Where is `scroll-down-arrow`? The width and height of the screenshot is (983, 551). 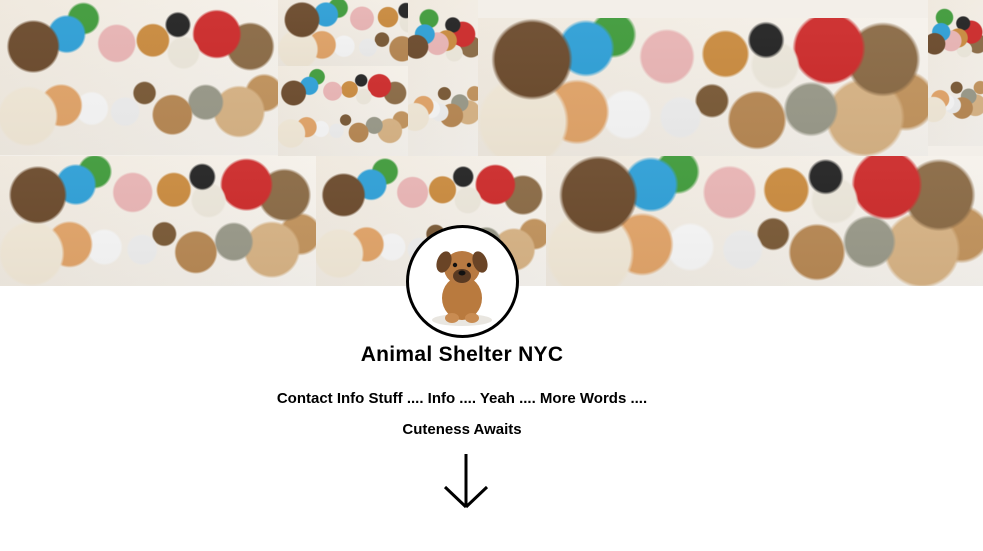
scroll-down-arrow is located at coordinates (466, 481).